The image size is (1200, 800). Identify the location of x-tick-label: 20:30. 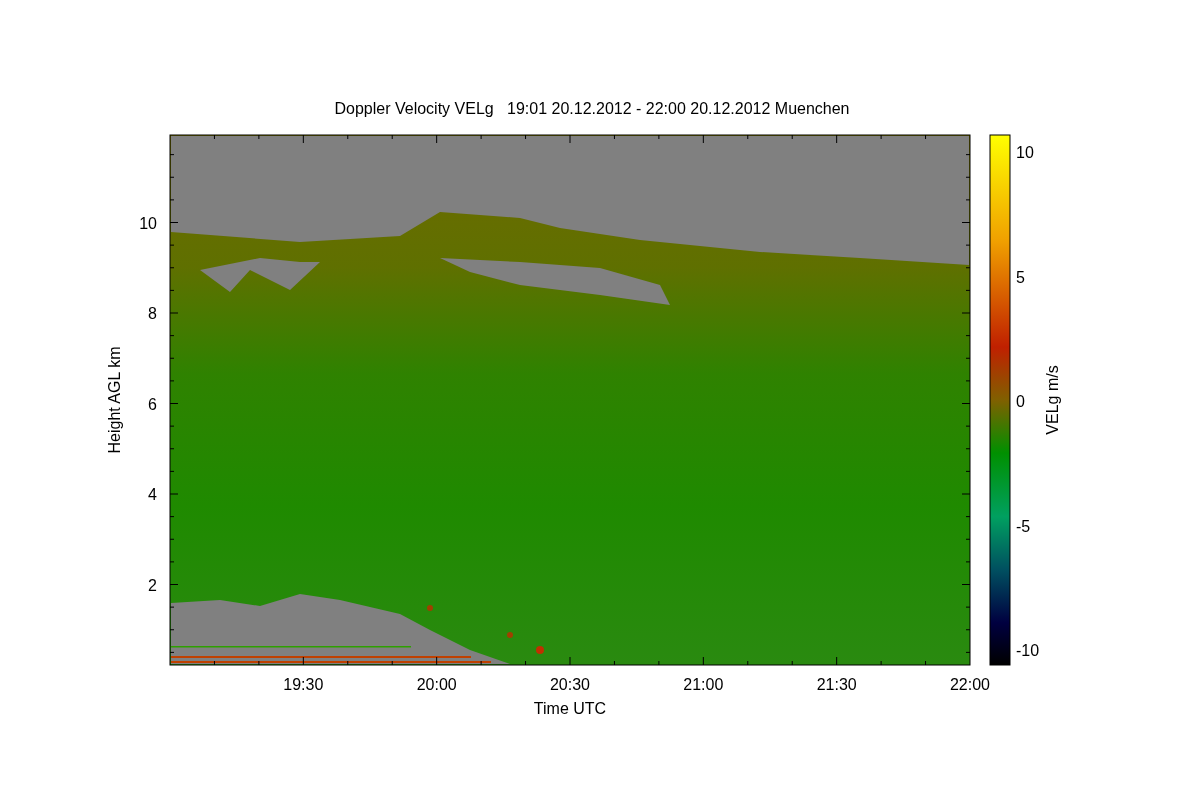
(570, 684).